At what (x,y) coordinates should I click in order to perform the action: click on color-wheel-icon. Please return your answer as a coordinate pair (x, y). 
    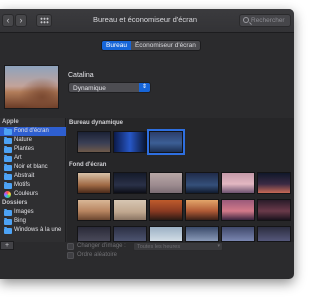
    Looking at the image, I should click on (7, 194).